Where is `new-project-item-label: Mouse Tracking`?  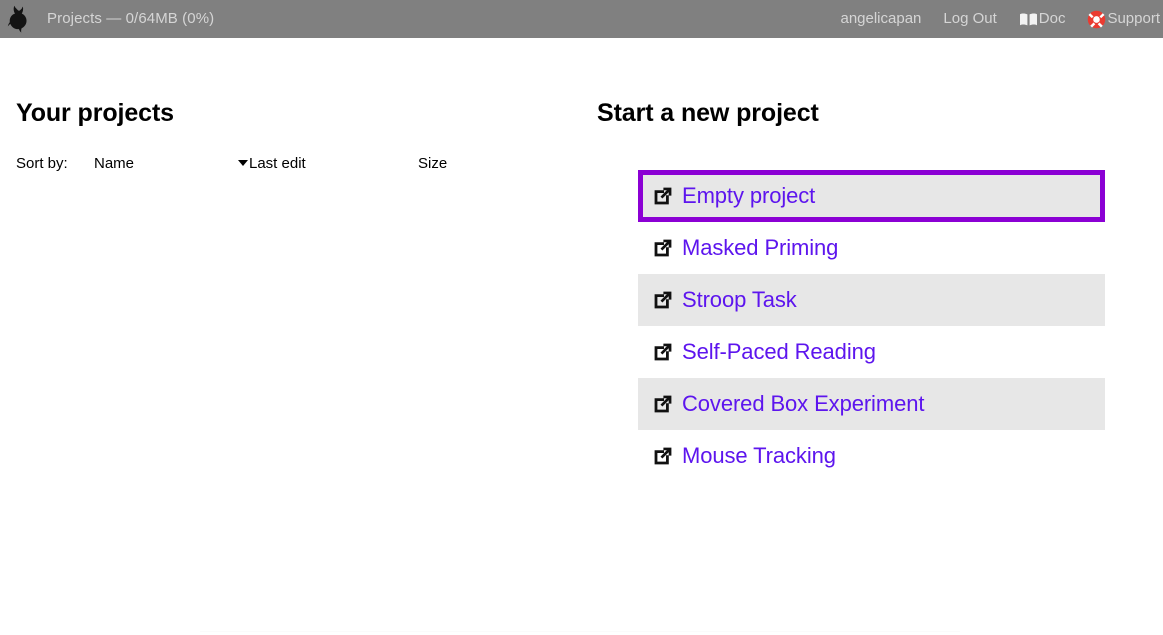
new-project-item-label: Mouse Tracking is located at coordinates (759, 455).